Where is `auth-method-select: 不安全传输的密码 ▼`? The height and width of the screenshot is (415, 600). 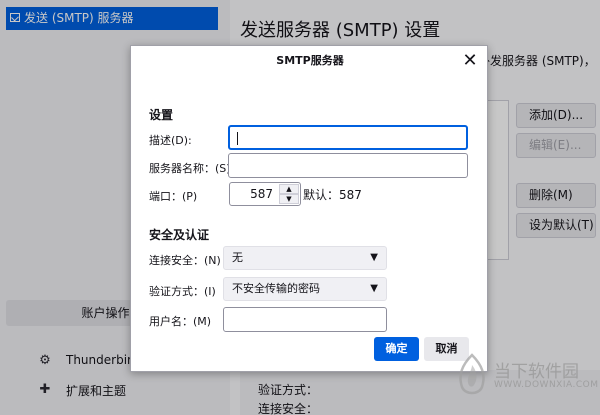
auth-method-select: 不安全传输的密码 ▼ is located at coordinates (305, 289).